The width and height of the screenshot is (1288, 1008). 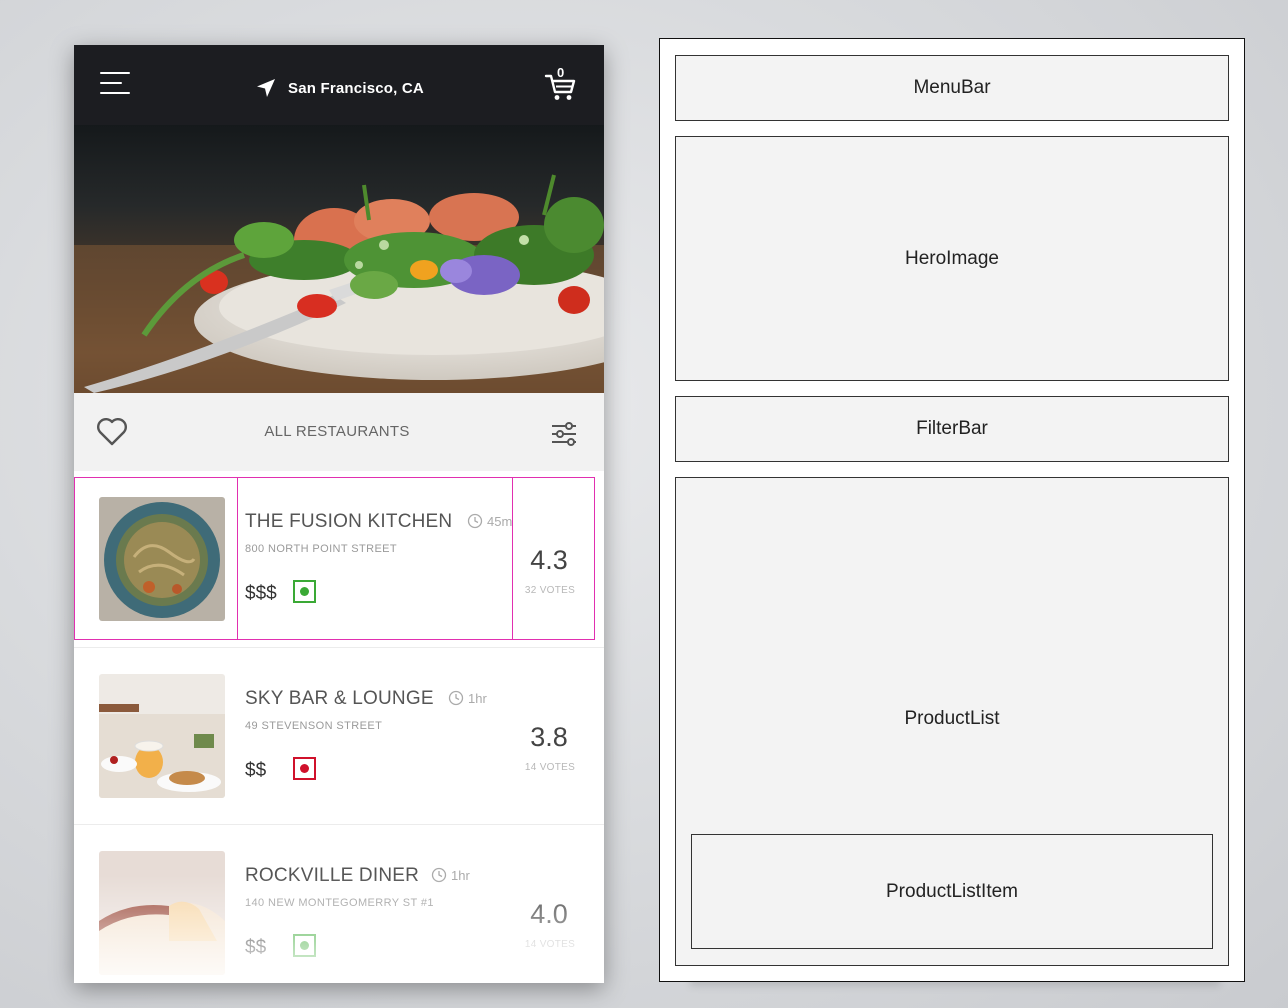 What do you see at coordinates (339, 698) in the screenshot?
I see `restaurant-name: SKY BAR & LOUNGE` at bounding box center [339, 698].